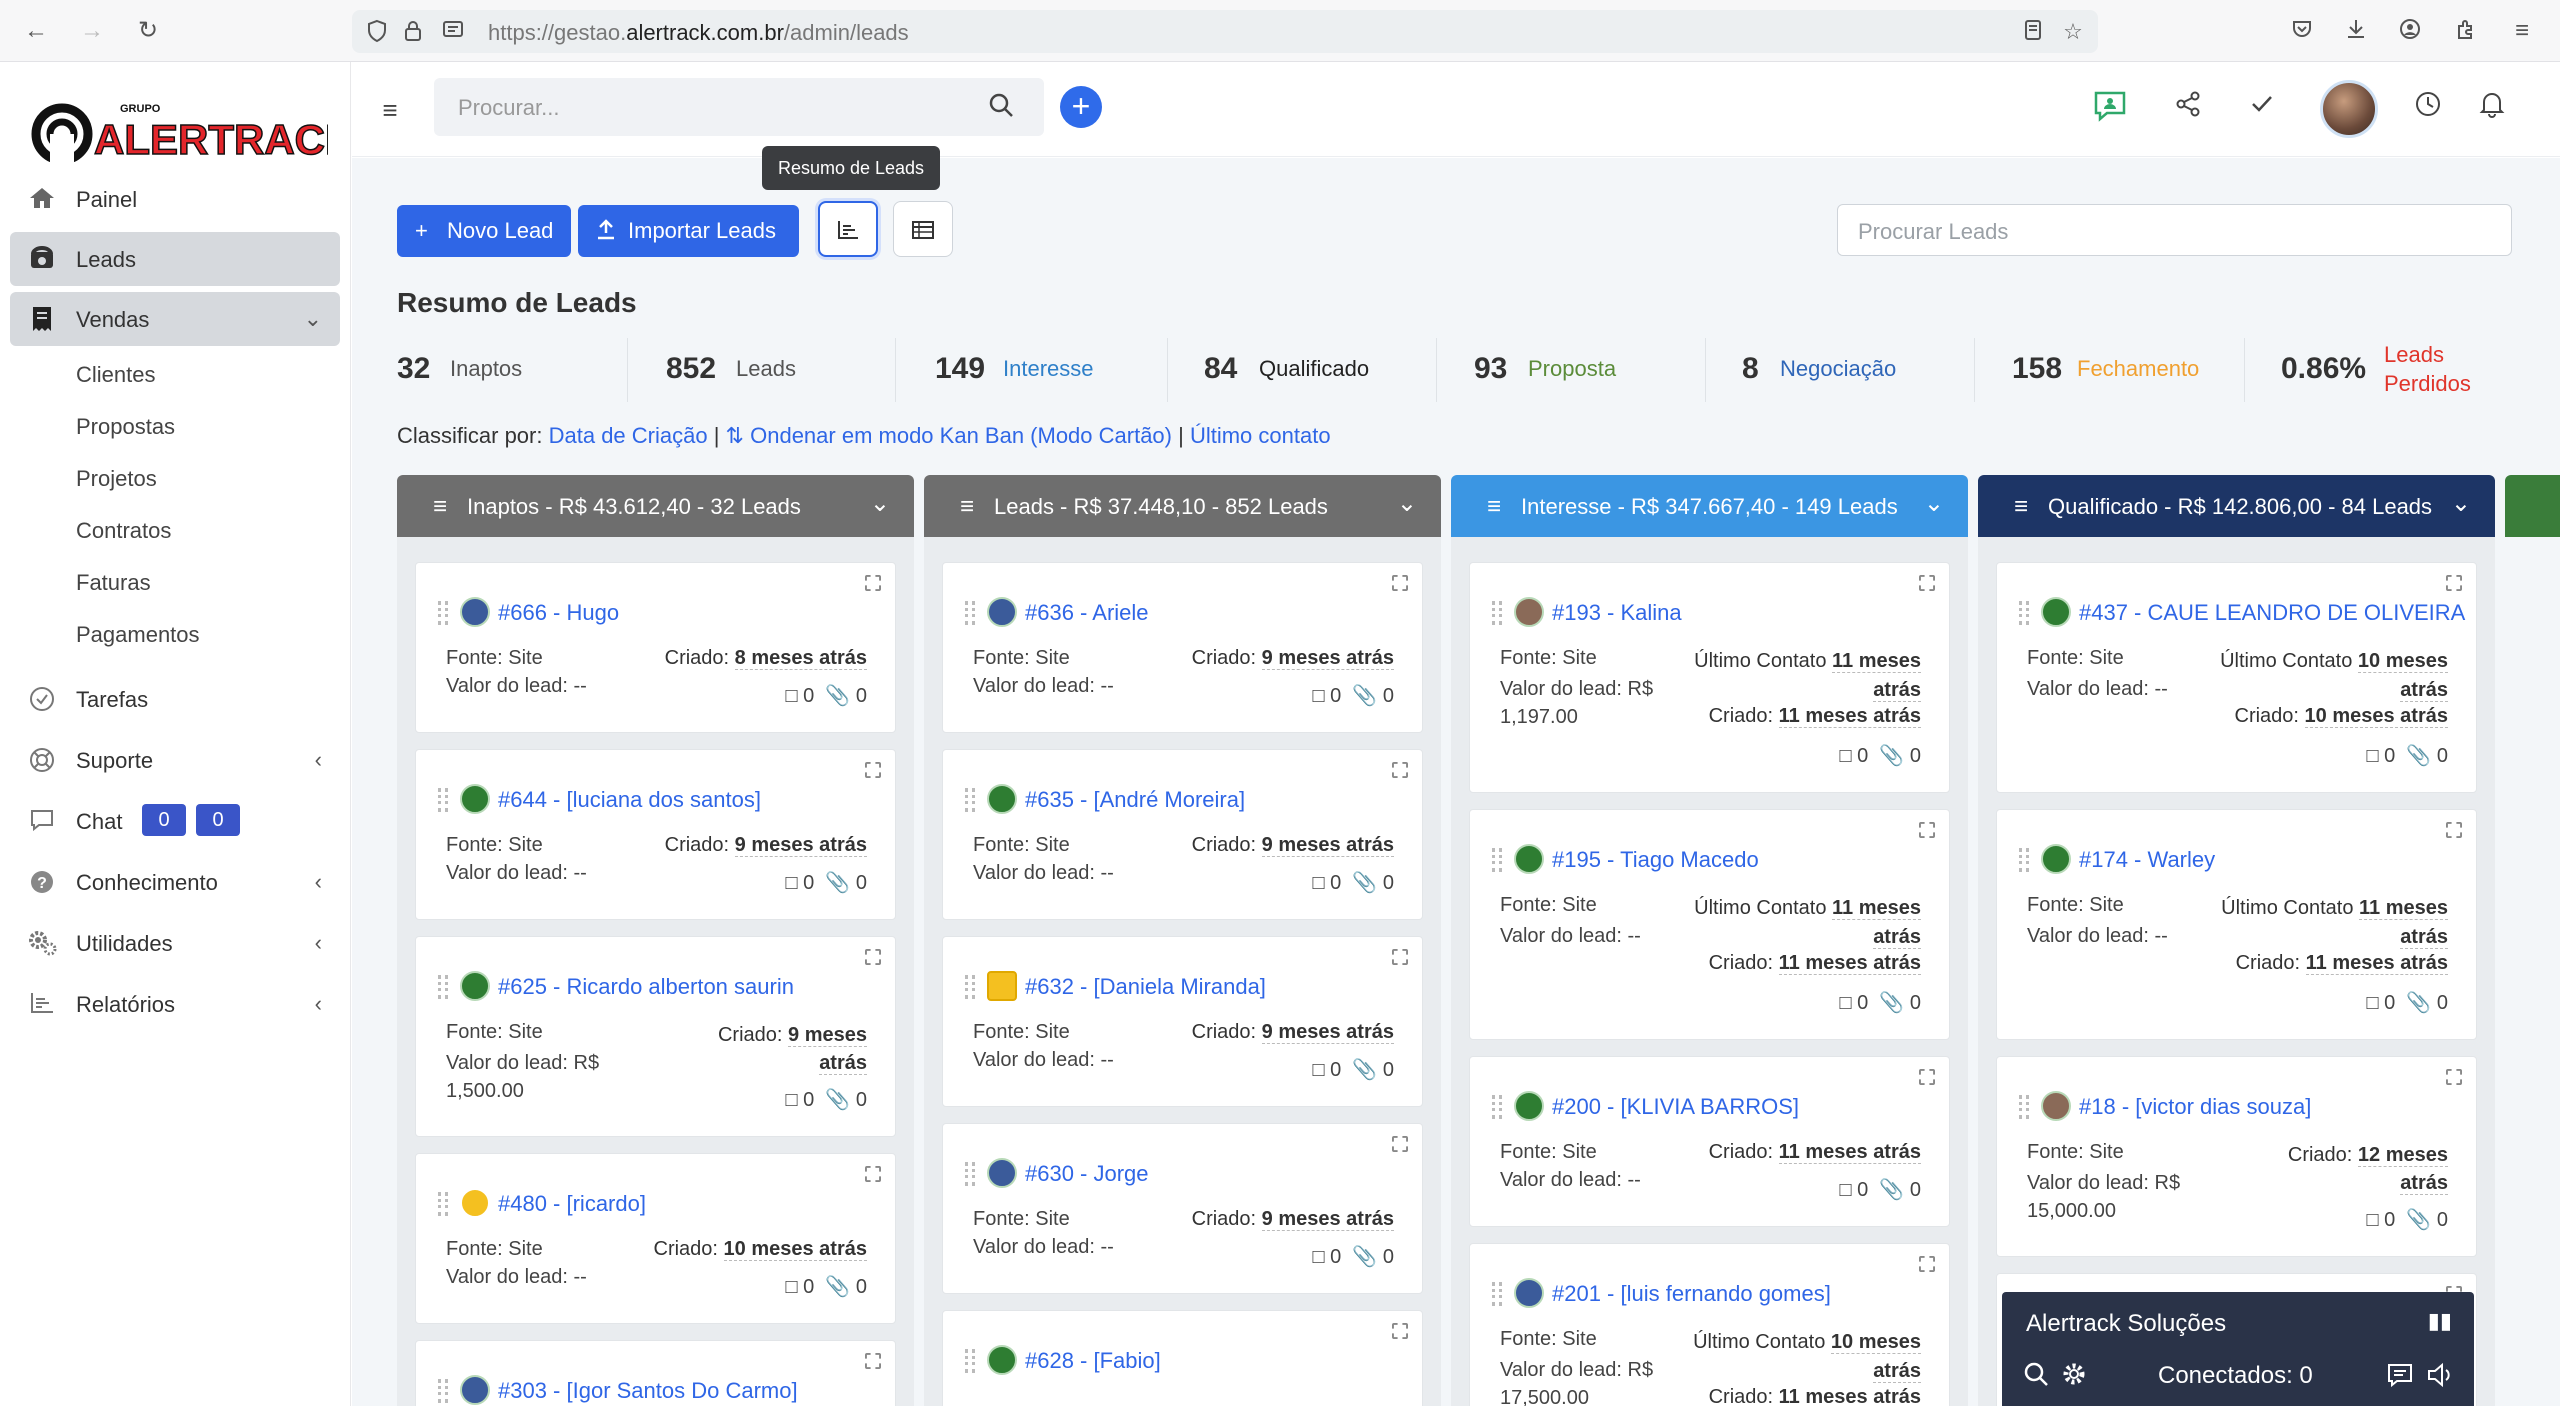 This screenshot has width=2560, height=1406. Describe the element at coordinates (2400, 1377) in the screenshot. I see `messages-icon` at that location.